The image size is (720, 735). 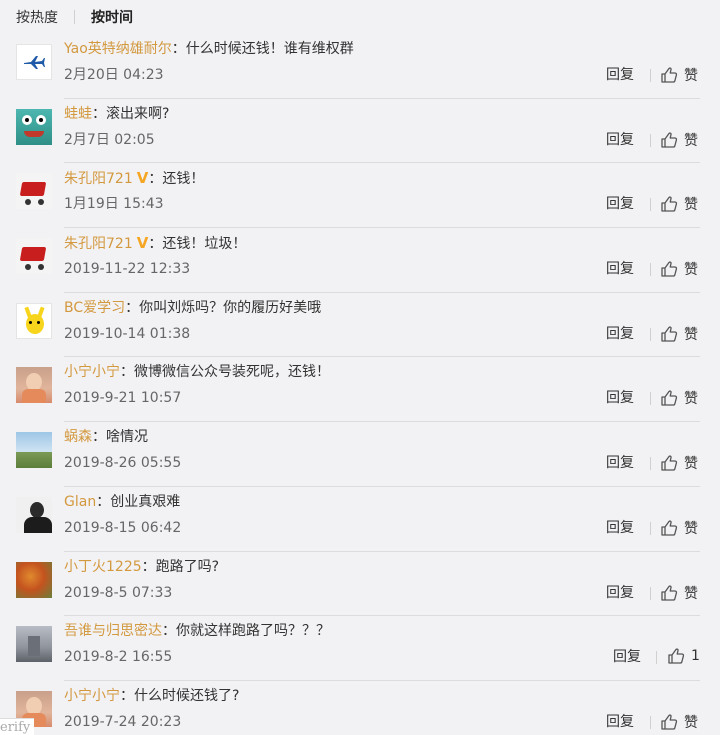 I want to click on like-label: 1, so click(x=695, y=656).